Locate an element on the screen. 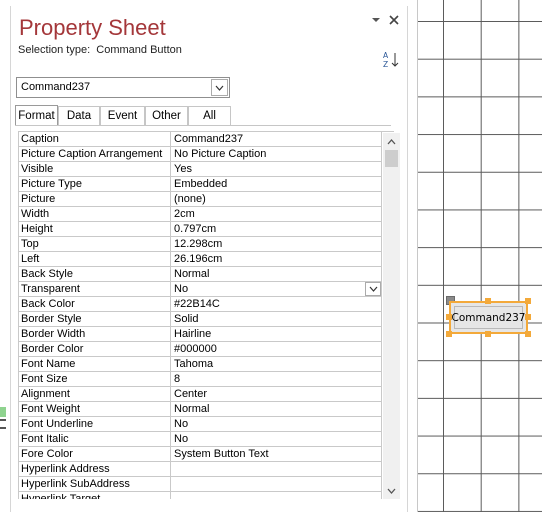 Image resolution: width=542 pixels, height=512 pixels. property-value: No Picture Caption is located at coordinates (277, 154).